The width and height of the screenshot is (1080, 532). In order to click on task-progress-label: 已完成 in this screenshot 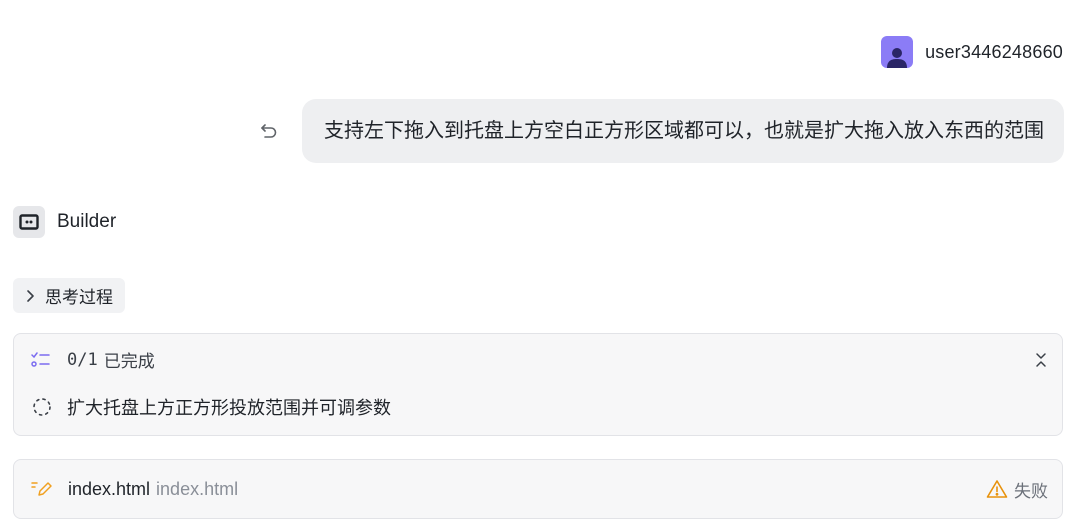, I will do `click(129, 361)`.